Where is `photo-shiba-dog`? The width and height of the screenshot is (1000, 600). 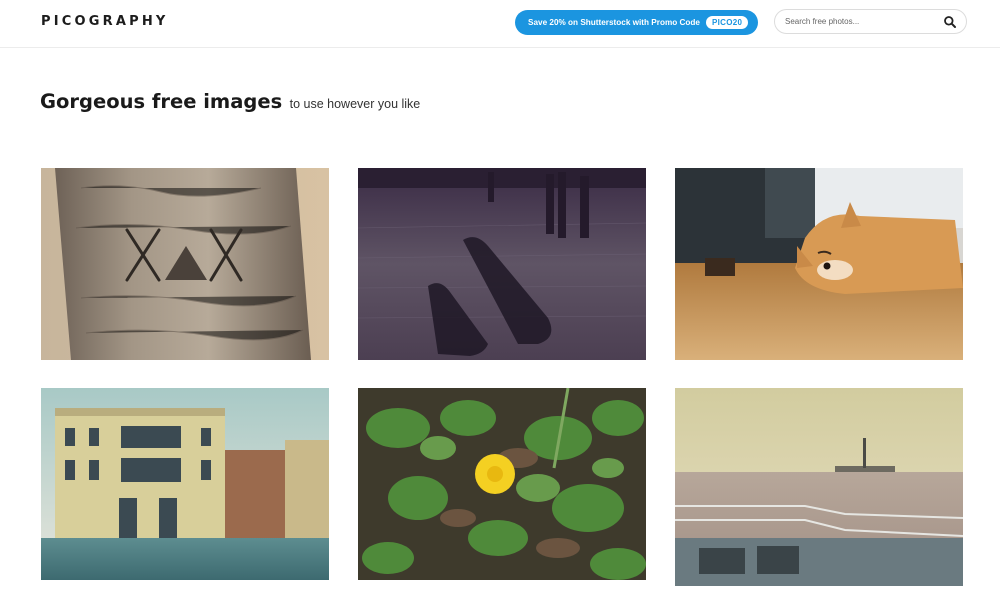 photo-shiba-dog is located at coordinates (819, 264).